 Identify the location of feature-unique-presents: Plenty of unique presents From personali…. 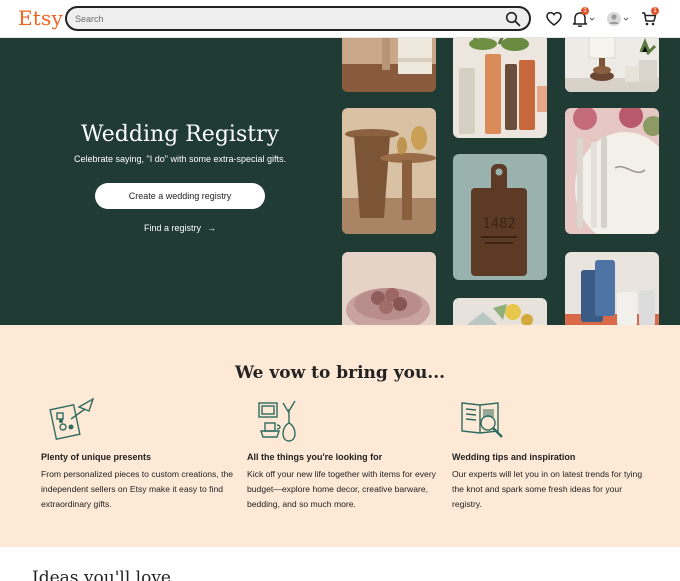
(141, 453).